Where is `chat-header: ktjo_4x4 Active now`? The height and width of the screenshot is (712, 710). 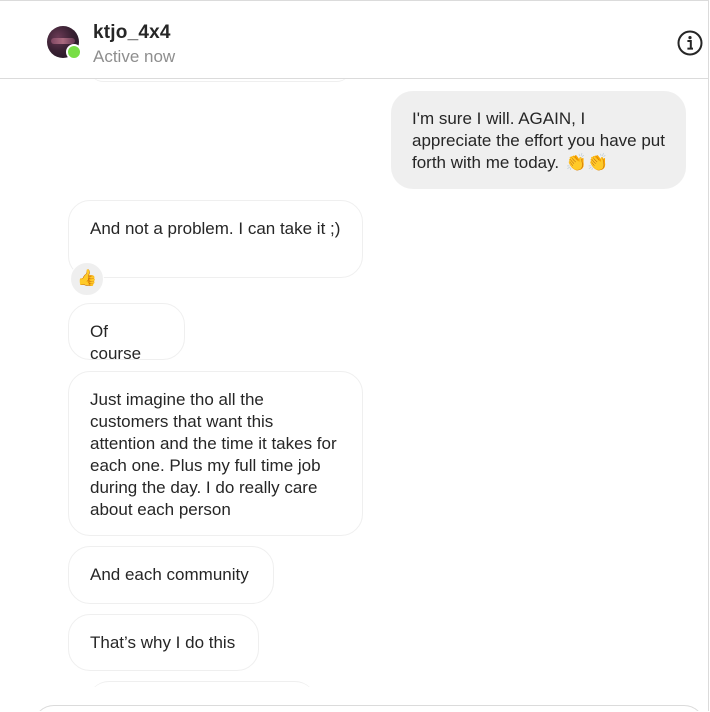
chat-header: ktjo_4x4 Active now is located at coordinates (354, 40).